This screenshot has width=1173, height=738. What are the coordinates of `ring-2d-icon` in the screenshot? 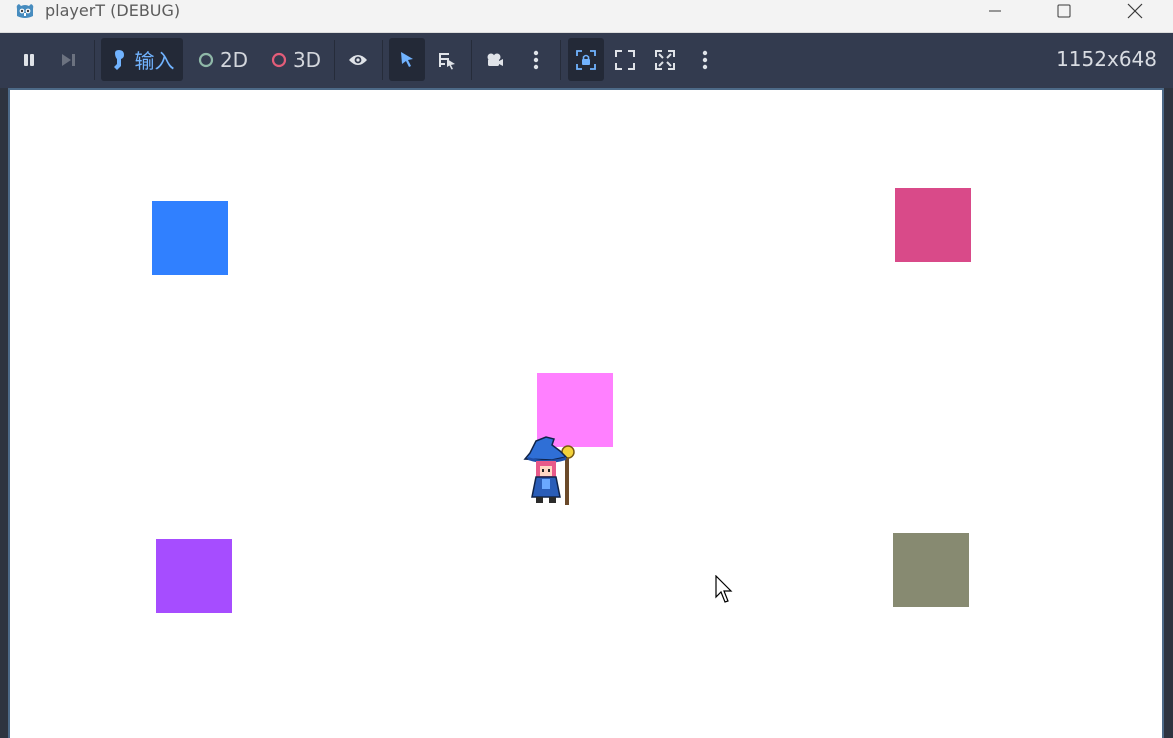 It's located at (206, 59).